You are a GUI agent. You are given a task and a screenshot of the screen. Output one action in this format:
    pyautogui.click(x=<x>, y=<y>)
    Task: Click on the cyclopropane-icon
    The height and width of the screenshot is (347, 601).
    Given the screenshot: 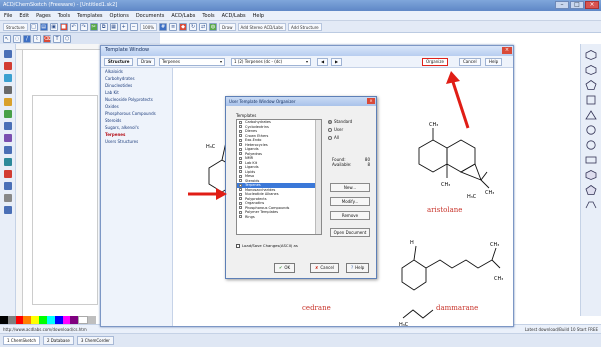 What is the action you would take?
    pyautogui.click(x=591, y=115)
    